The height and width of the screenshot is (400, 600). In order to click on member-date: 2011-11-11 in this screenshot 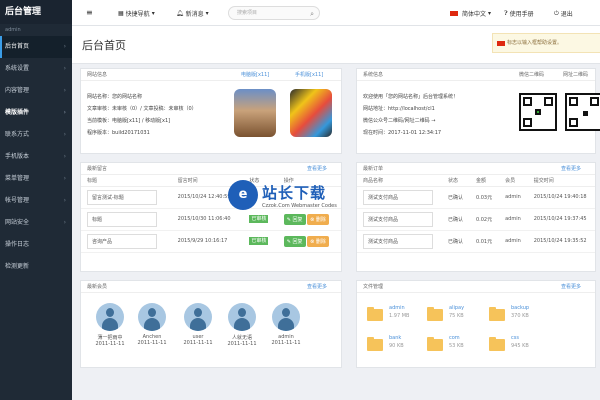, I will do `click(152, 343)`.